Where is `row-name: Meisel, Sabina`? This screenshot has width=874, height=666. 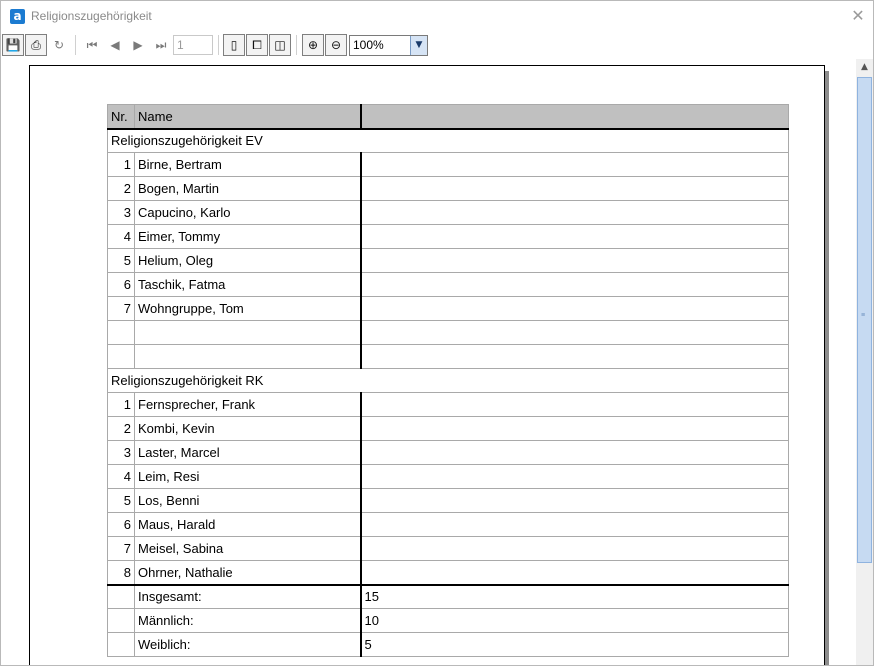
row-name: Meisel, Sabina is located at coordinates (248, 548).